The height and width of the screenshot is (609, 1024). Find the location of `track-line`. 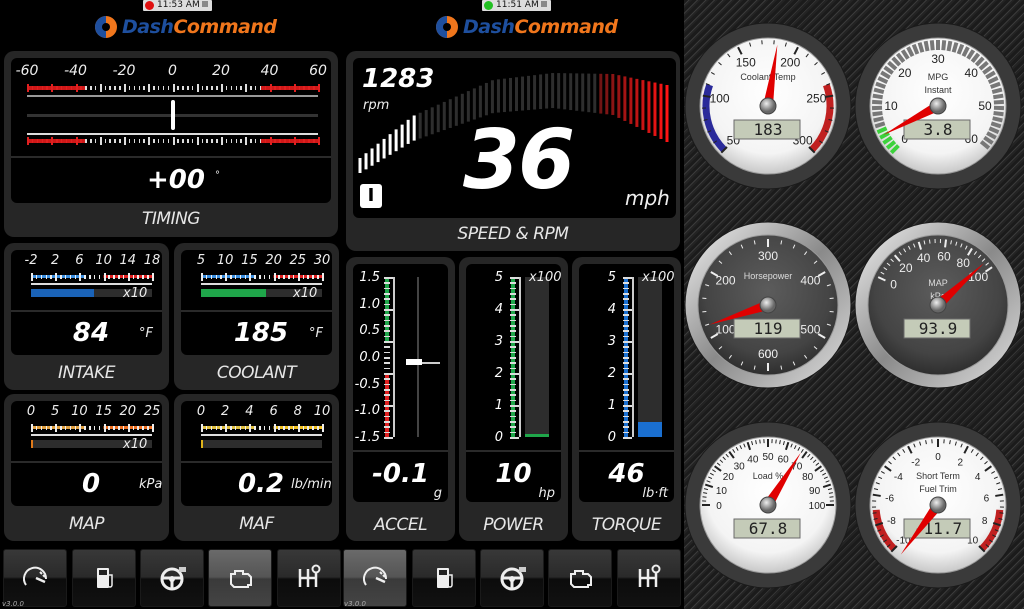

track-line is located at coordinates (418, 357).